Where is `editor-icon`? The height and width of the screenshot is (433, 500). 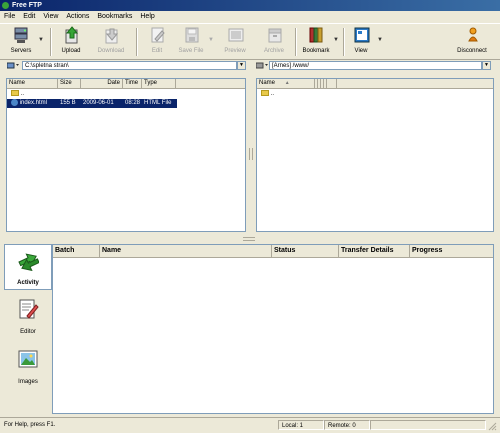
editor-icon is located at coordinates (28, 309).